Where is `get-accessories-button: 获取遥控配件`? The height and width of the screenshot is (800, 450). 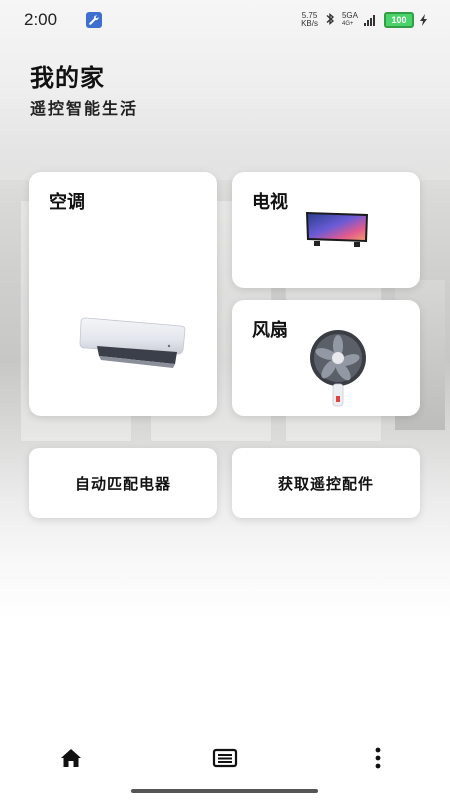
get-accessories-button: 获取遥控配件 is located at coordinates (326, 483).